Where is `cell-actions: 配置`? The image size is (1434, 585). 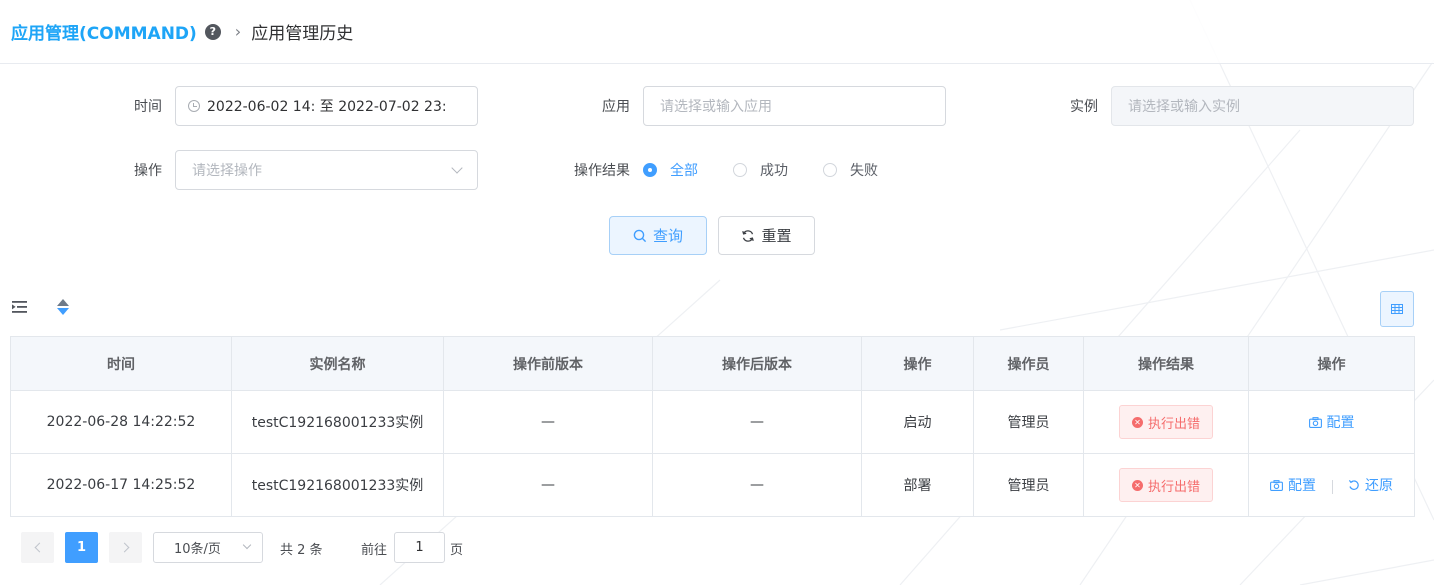 cell-actions: 配置 is located at coordinates (1331, 422).